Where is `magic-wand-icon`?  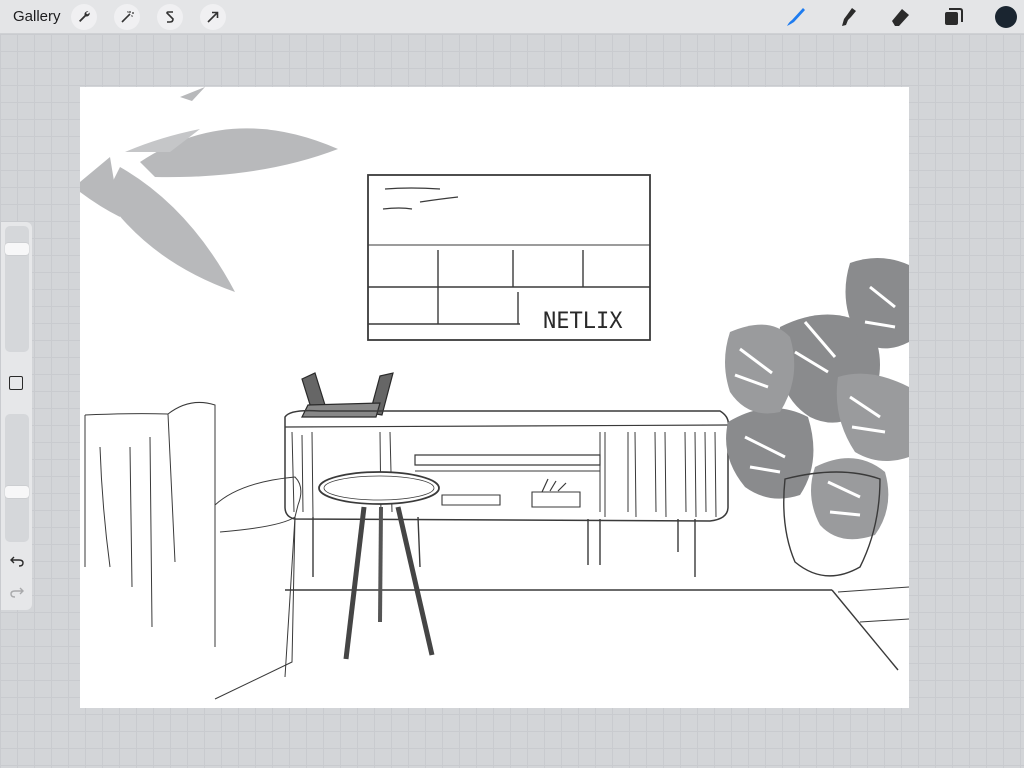
magic-wand-icon is located at coordinates (127, 17).